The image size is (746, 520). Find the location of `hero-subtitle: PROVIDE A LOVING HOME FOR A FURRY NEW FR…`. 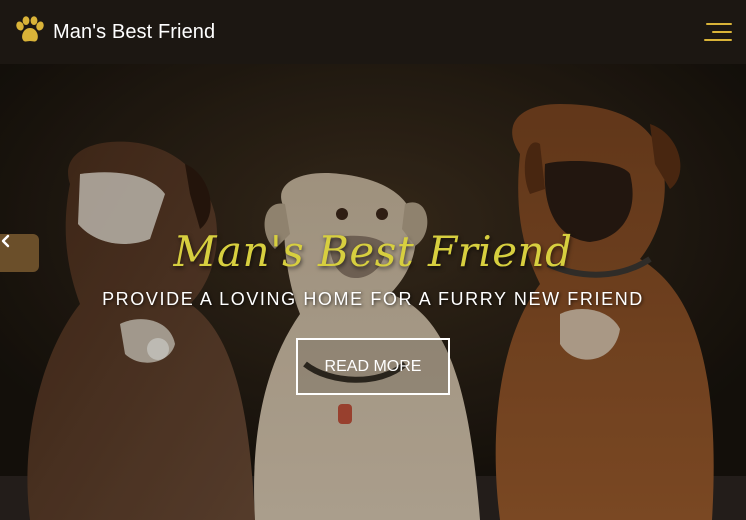

hero-subtitle: PROVIDE A LOVING HOME FOR A FURRY NEW FR… is located at coordinates (373, 299).